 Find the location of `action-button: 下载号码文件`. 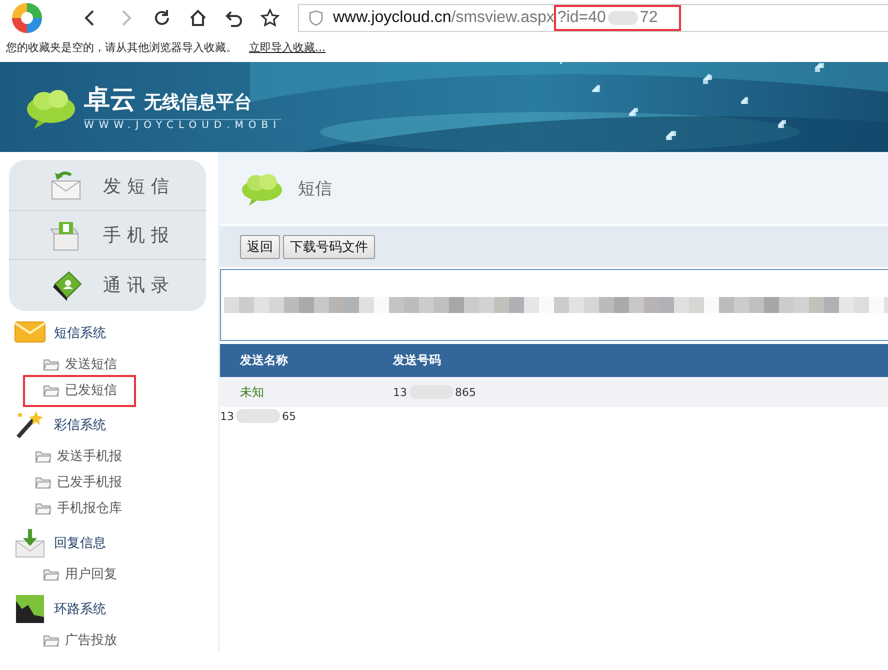

action-button: 下载号码文件 is located at coordinates (329, 246).